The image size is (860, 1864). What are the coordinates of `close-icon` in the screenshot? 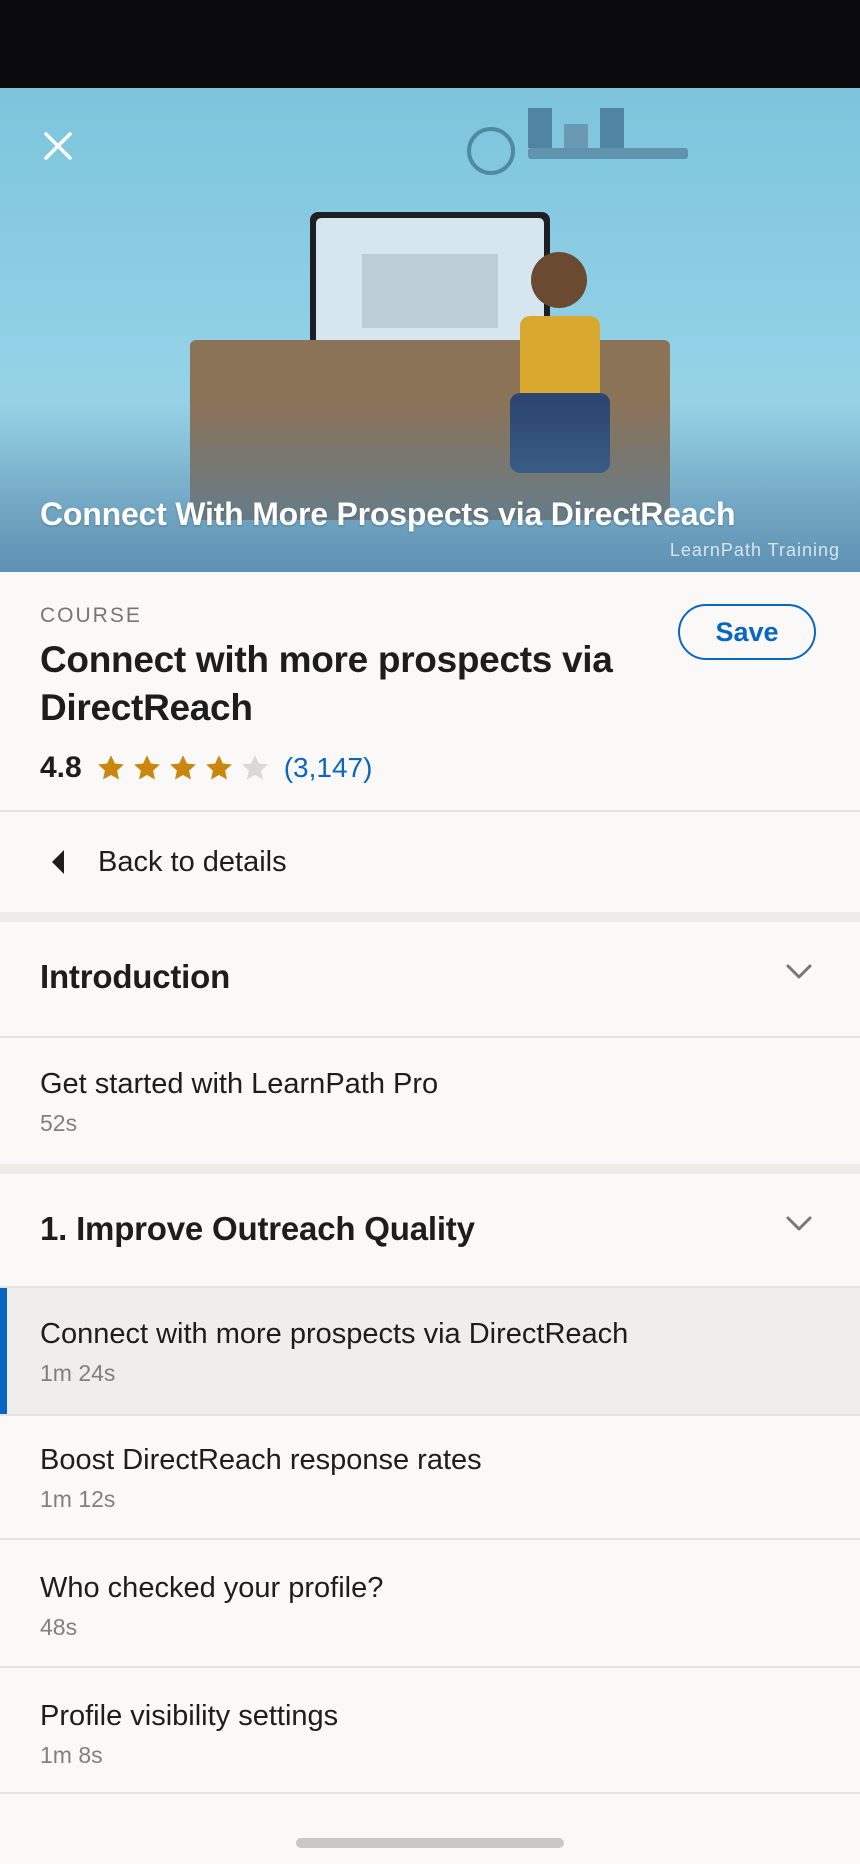 It's located at (58, 146).